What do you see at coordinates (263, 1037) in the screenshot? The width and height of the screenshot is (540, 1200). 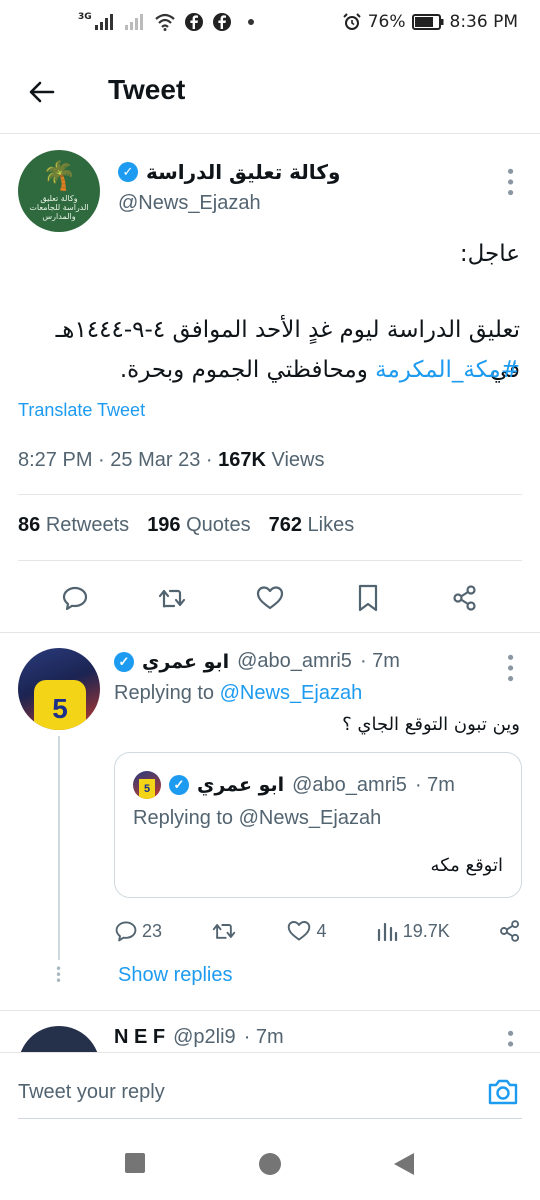 I see `next-reply-age: · 7m` at bounding box center [263, 1037].